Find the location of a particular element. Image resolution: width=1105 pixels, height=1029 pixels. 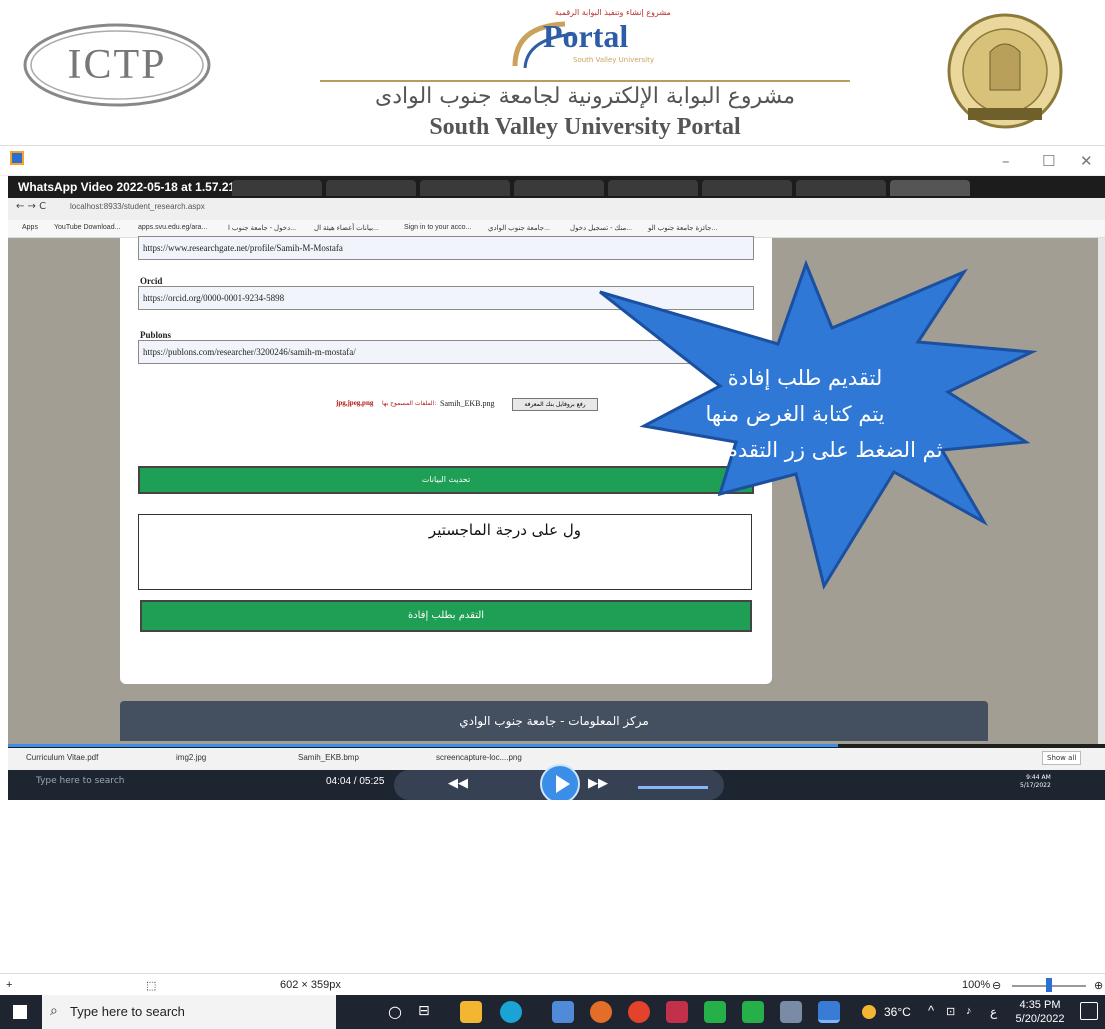

volume-icon: ♪ is located at coordinates (969, 1011).